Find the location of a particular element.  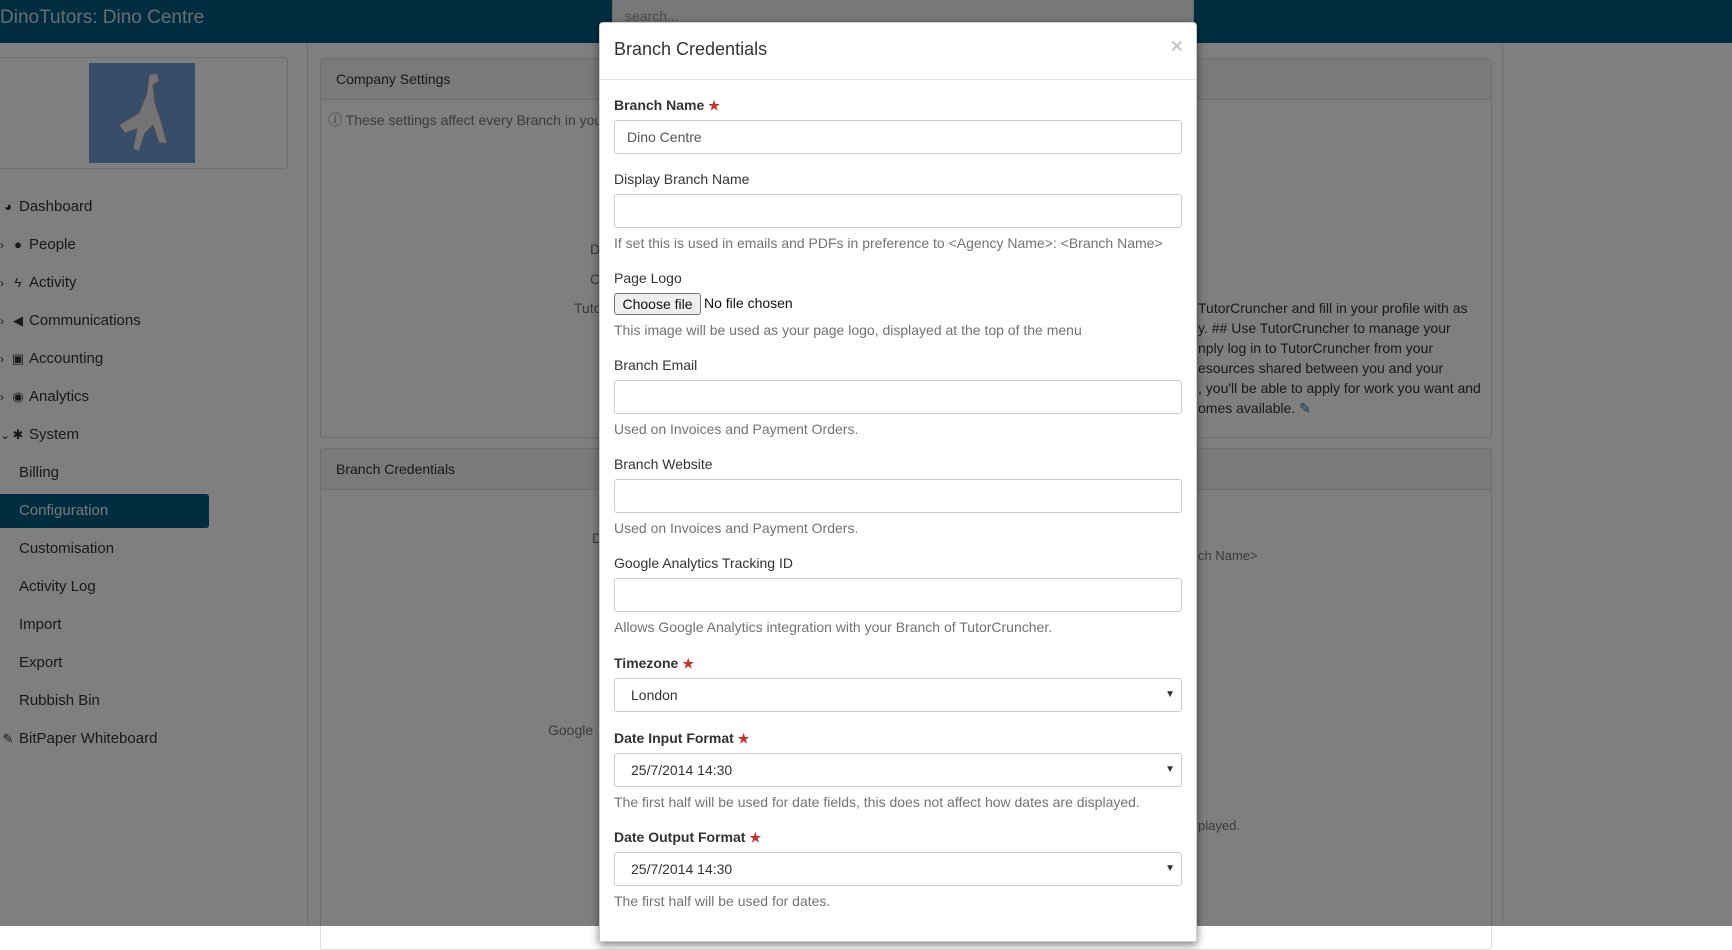

date-input-format-label: Date Input Format ★ is located at coordinates (682, 738).